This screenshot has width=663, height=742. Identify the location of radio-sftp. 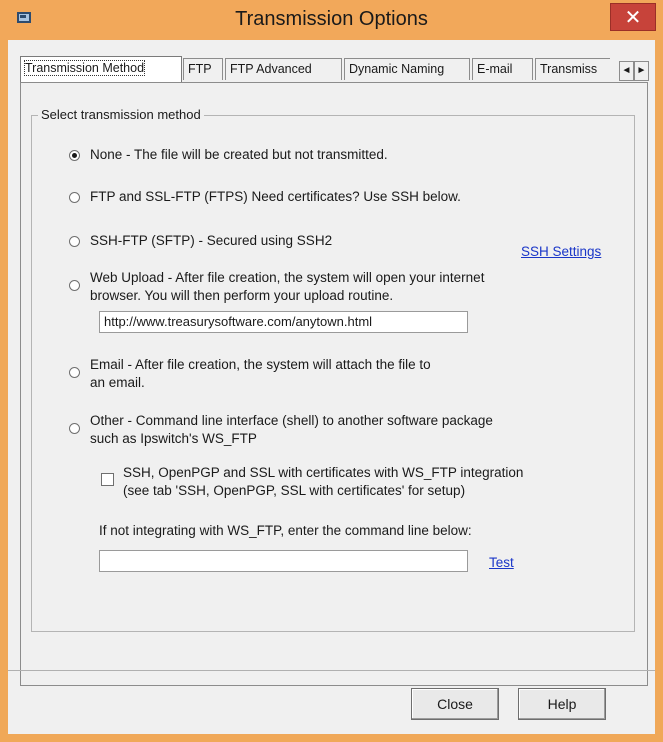
(74, 241).